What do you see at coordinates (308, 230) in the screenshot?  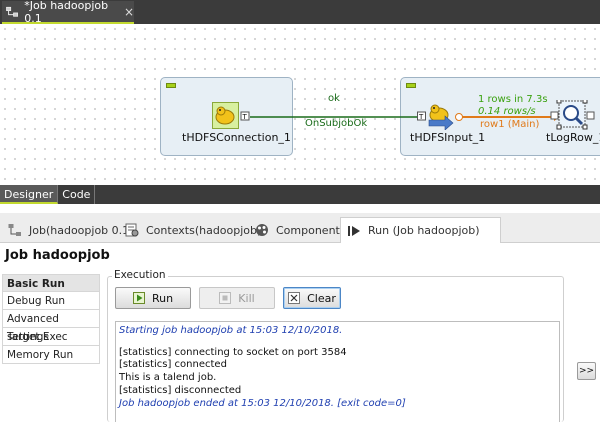 I see `tab-component-label: Component` at bounding box center [308, 230].